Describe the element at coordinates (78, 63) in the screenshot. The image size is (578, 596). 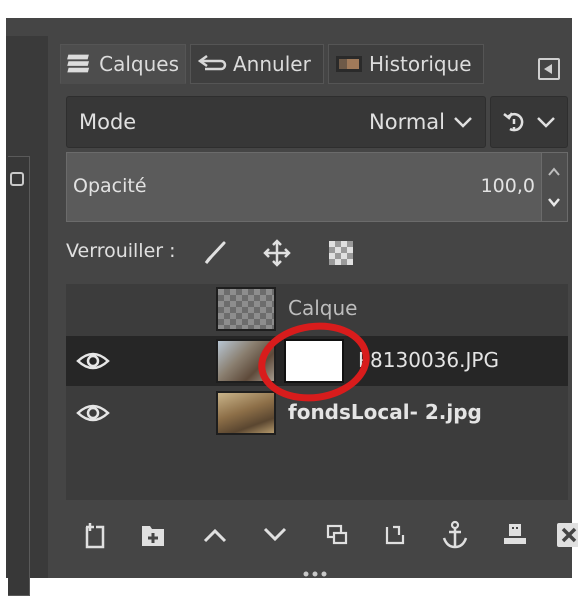
I see `layers-icon` at that location.